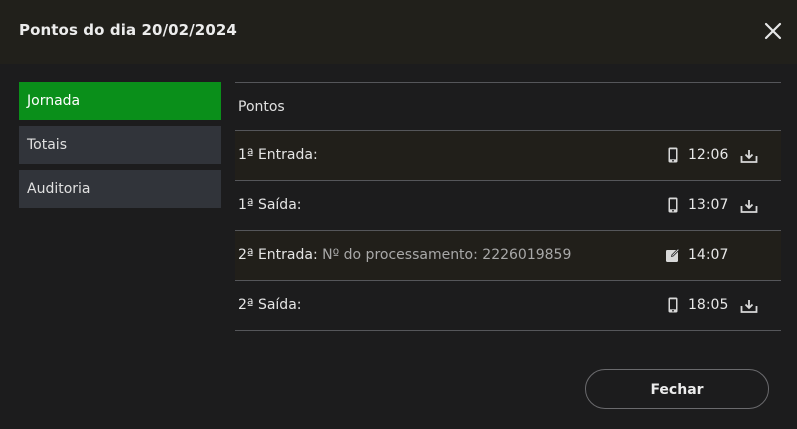 The height and width of the screenshot is (429, 797). Describe the element at coordinates (677, 389) in the screenshot. I see `fechar-button: Fechar` at that location.